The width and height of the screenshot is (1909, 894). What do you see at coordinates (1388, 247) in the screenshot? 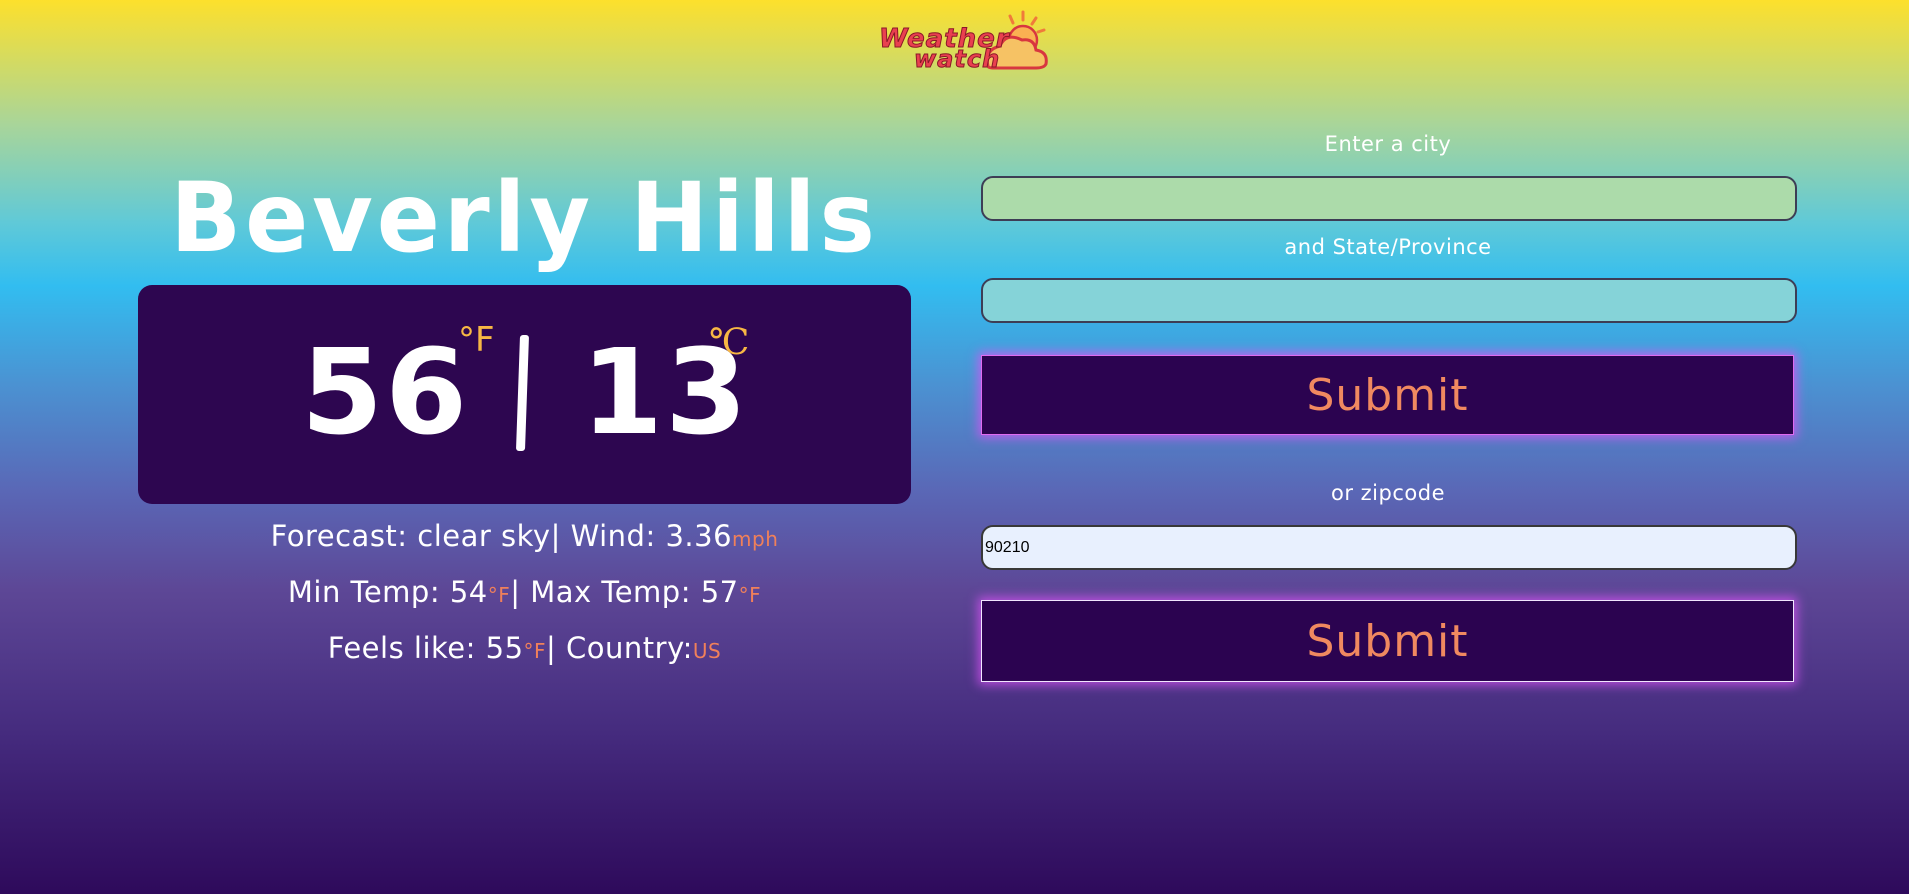
I see `state-label: and State/Province` at bounding box center [1388, 247].